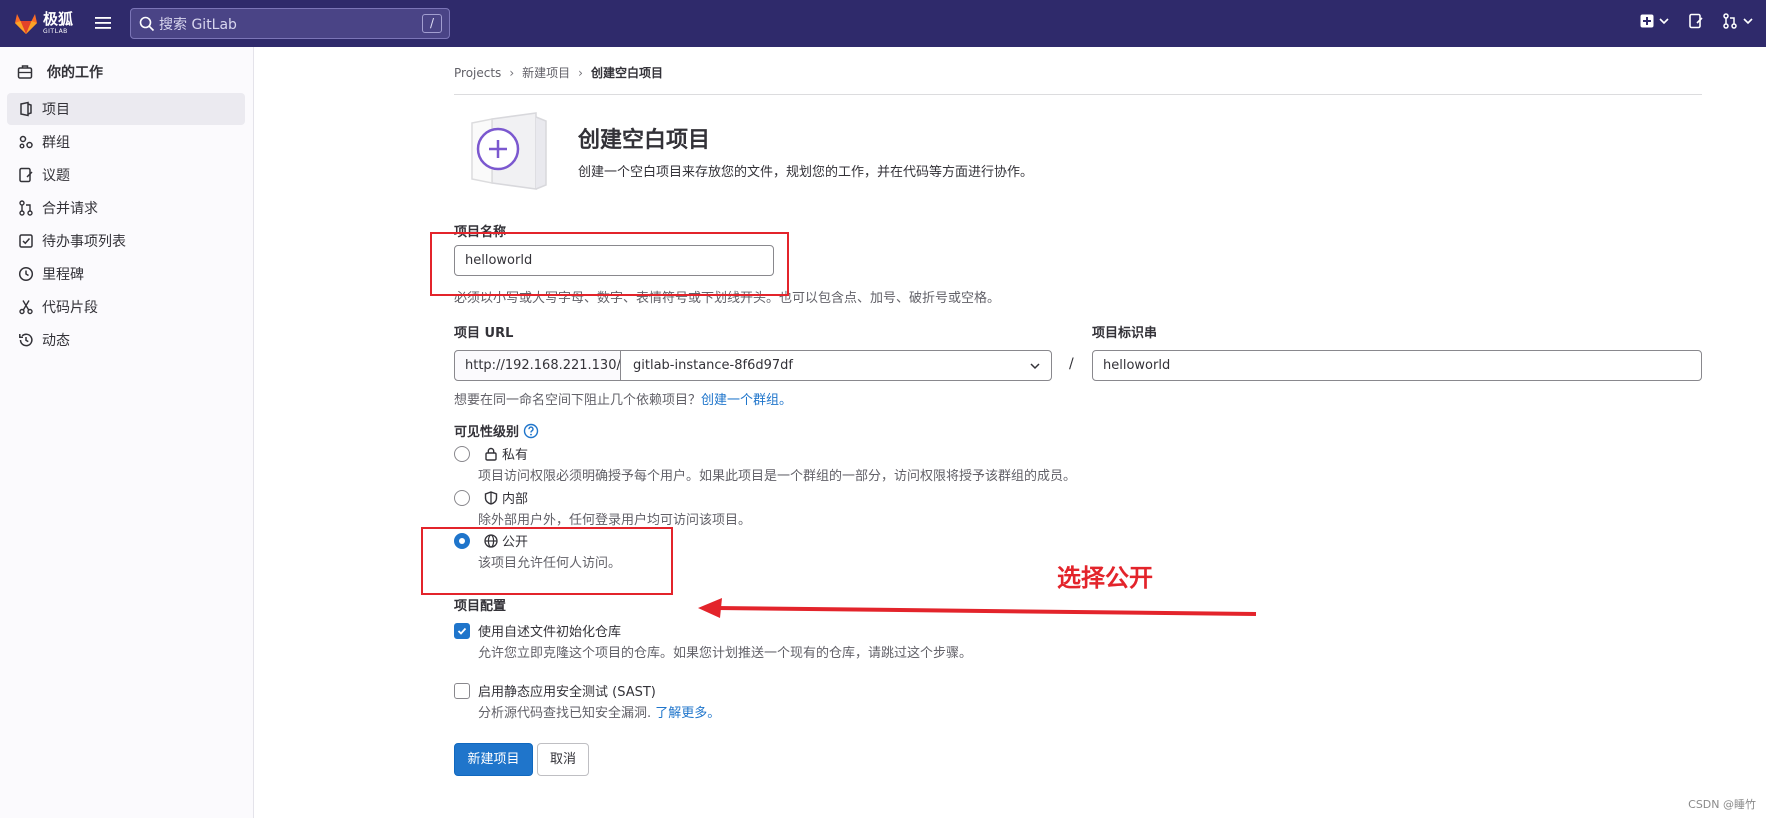  I want to click on visibility-internal-radio, so click(462, 497).